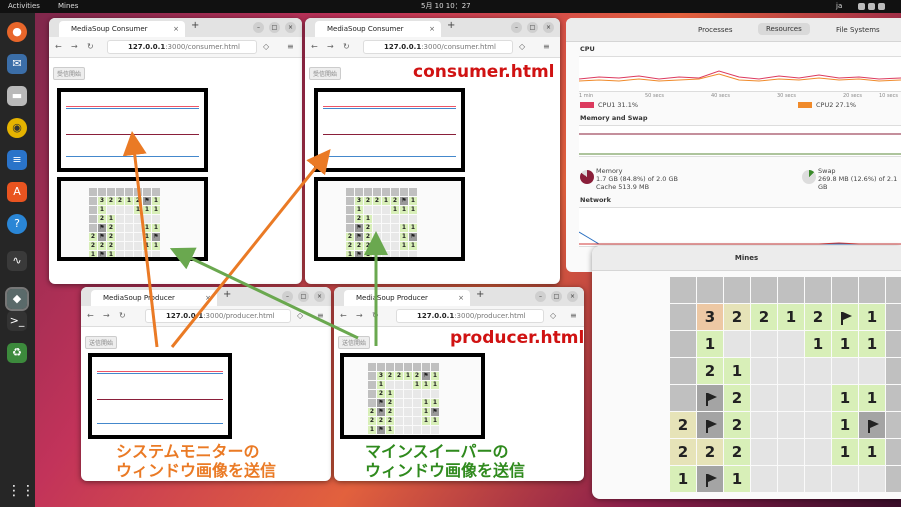  What do you see at coordinates (445, 470) in the screenshot?
I see `mines-caption-line2: ウィンドウ画像を送信` at bounding box center [445, 470].